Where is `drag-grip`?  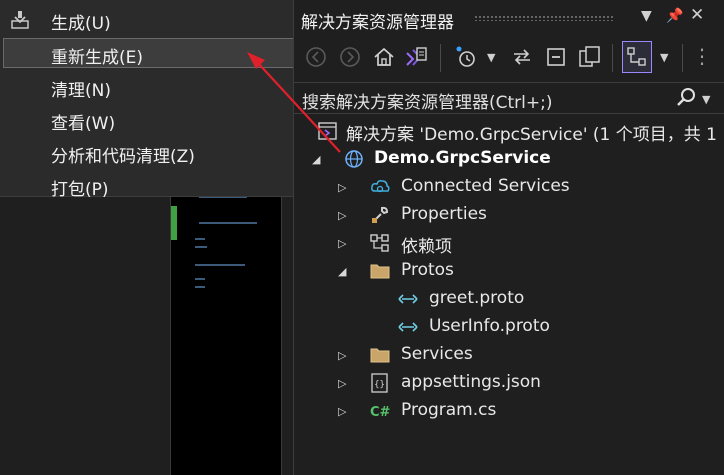
drag-grip is located at coordinates (544, 18).